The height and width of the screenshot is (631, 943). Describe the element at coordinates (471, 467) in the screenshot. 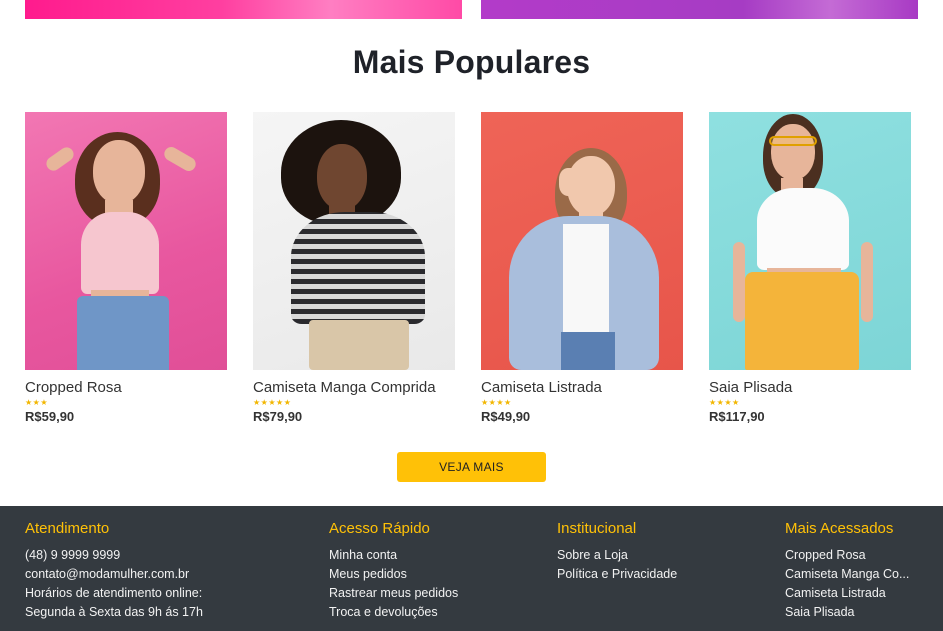

I see `view-more-button: VEJA MAIS` at that location.